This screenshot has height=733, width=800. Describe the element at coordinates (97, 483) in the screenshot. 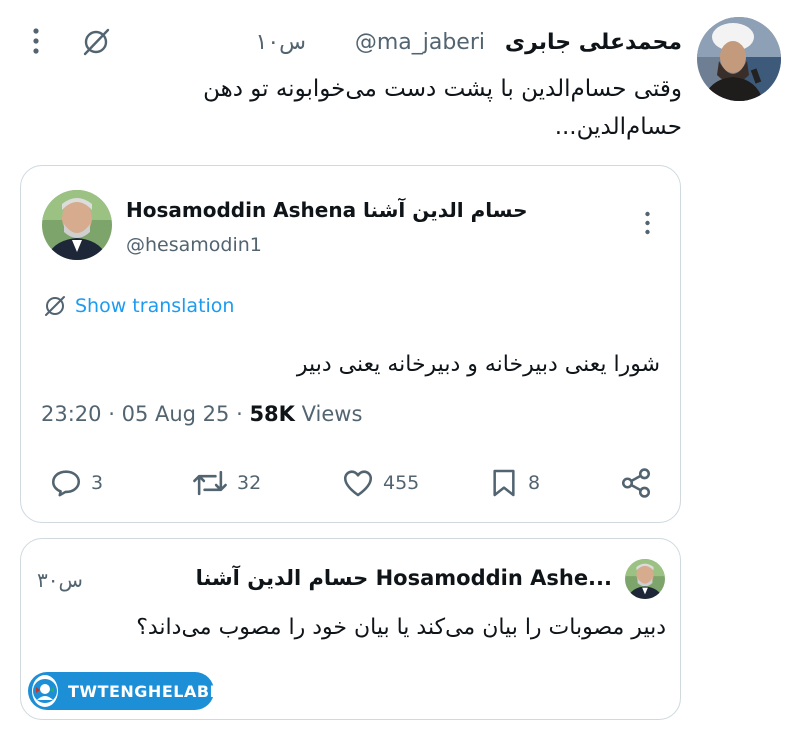

I see `reply-count: 3` at that location.